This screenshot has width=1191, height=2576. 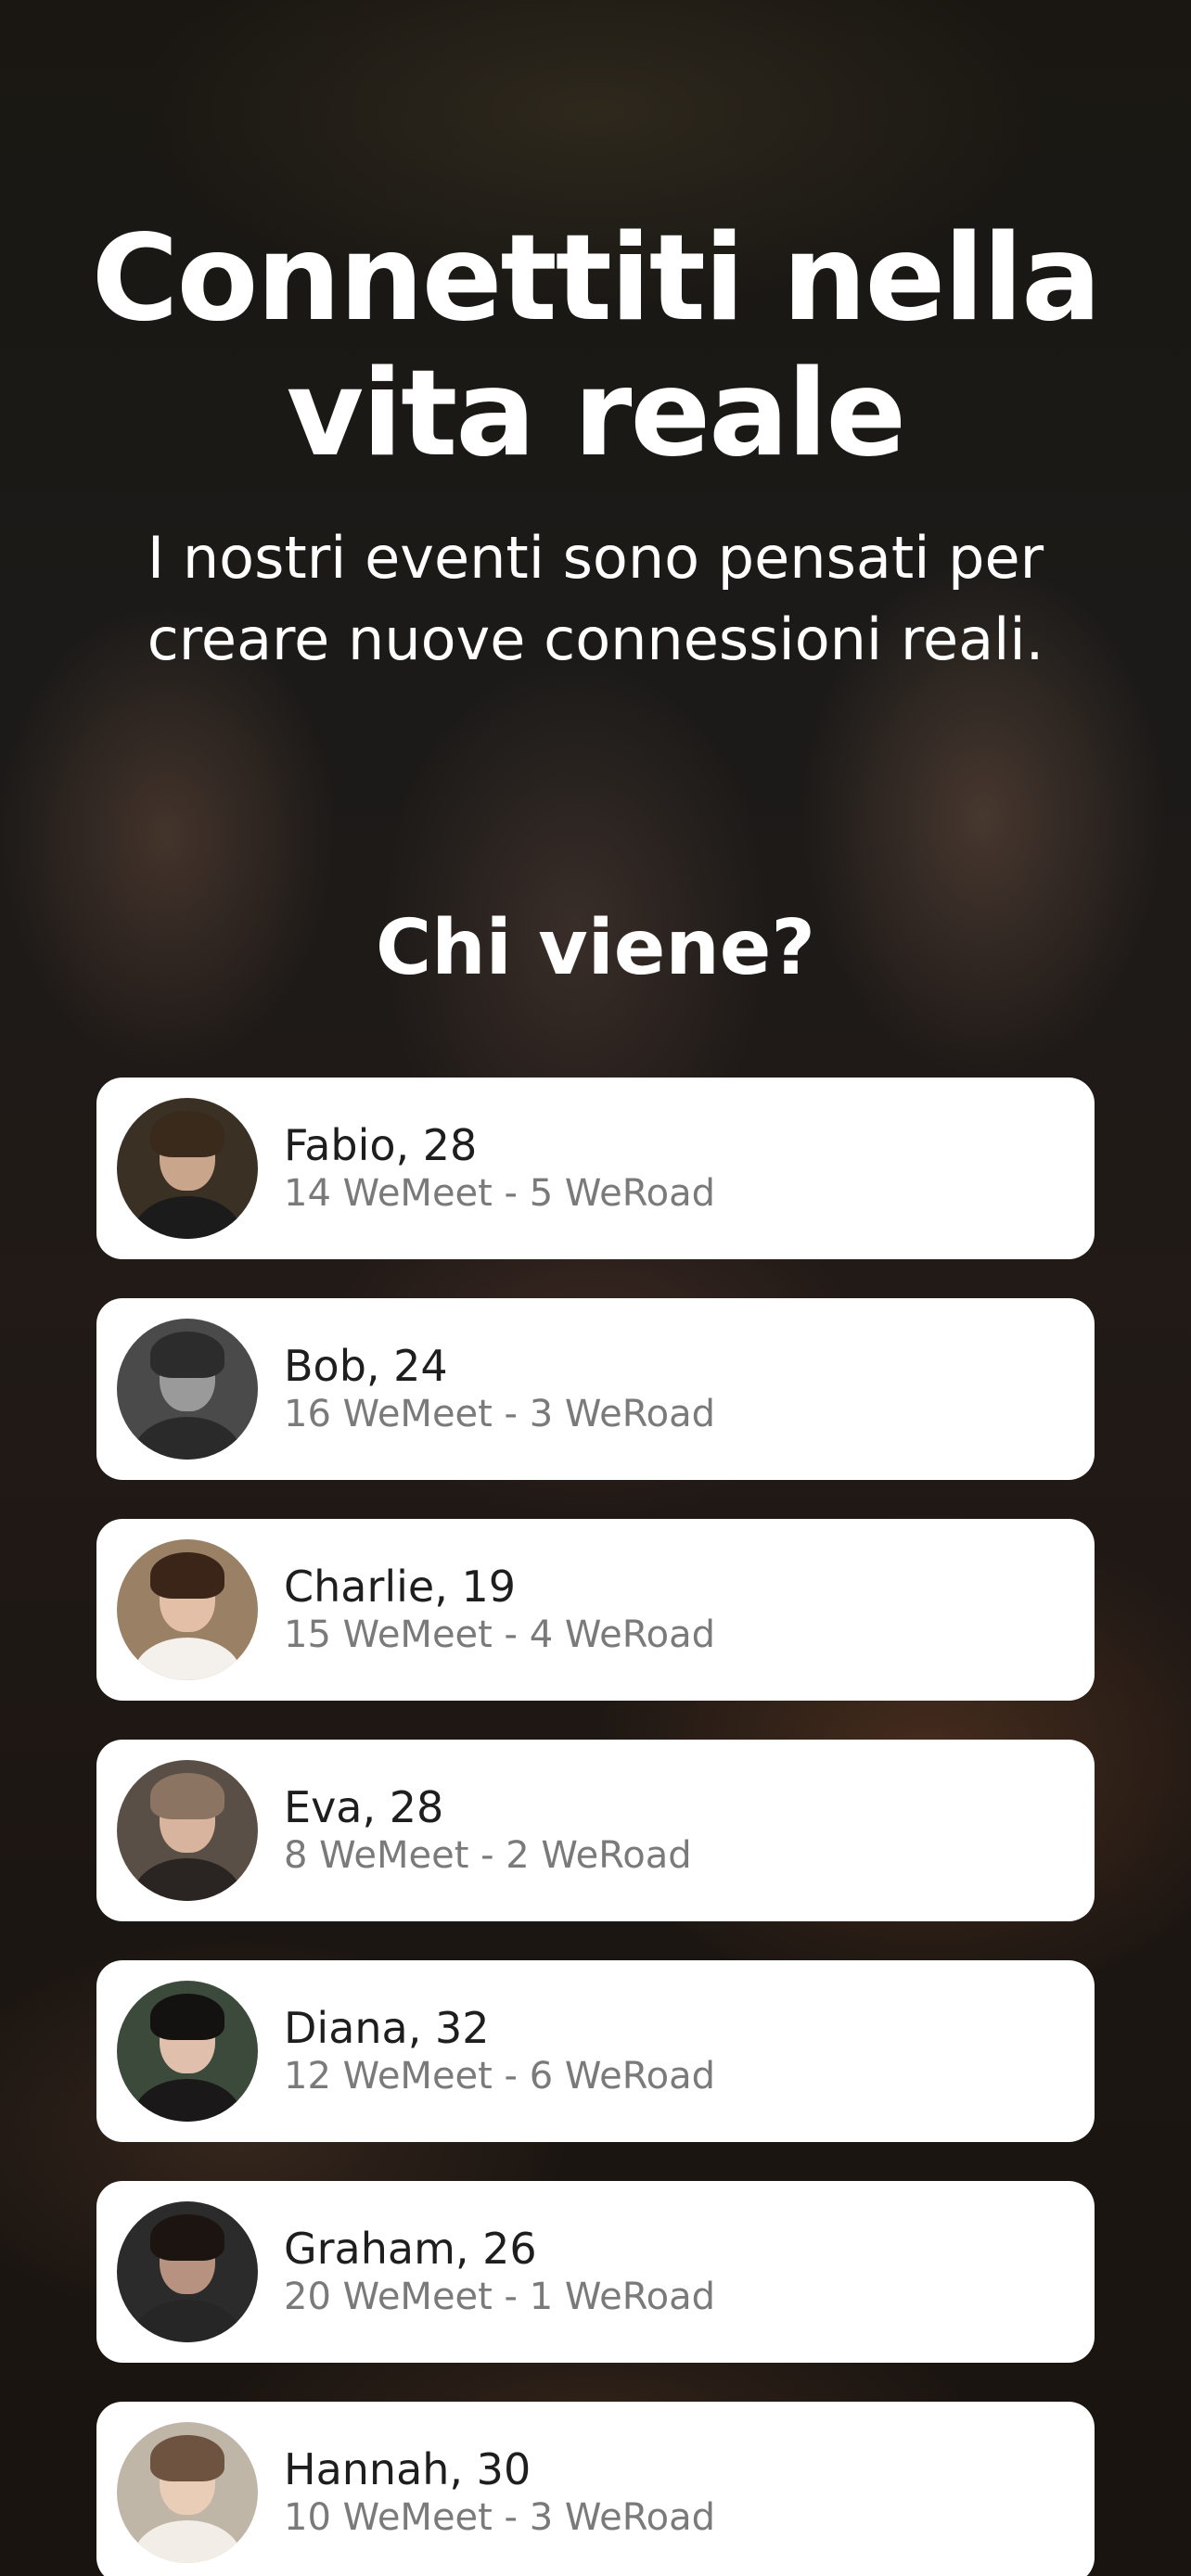 I want to click on attendee-card: Fabio, 28 14 WeMeet - 5 WeRoad, so click(x=595, y=1169).